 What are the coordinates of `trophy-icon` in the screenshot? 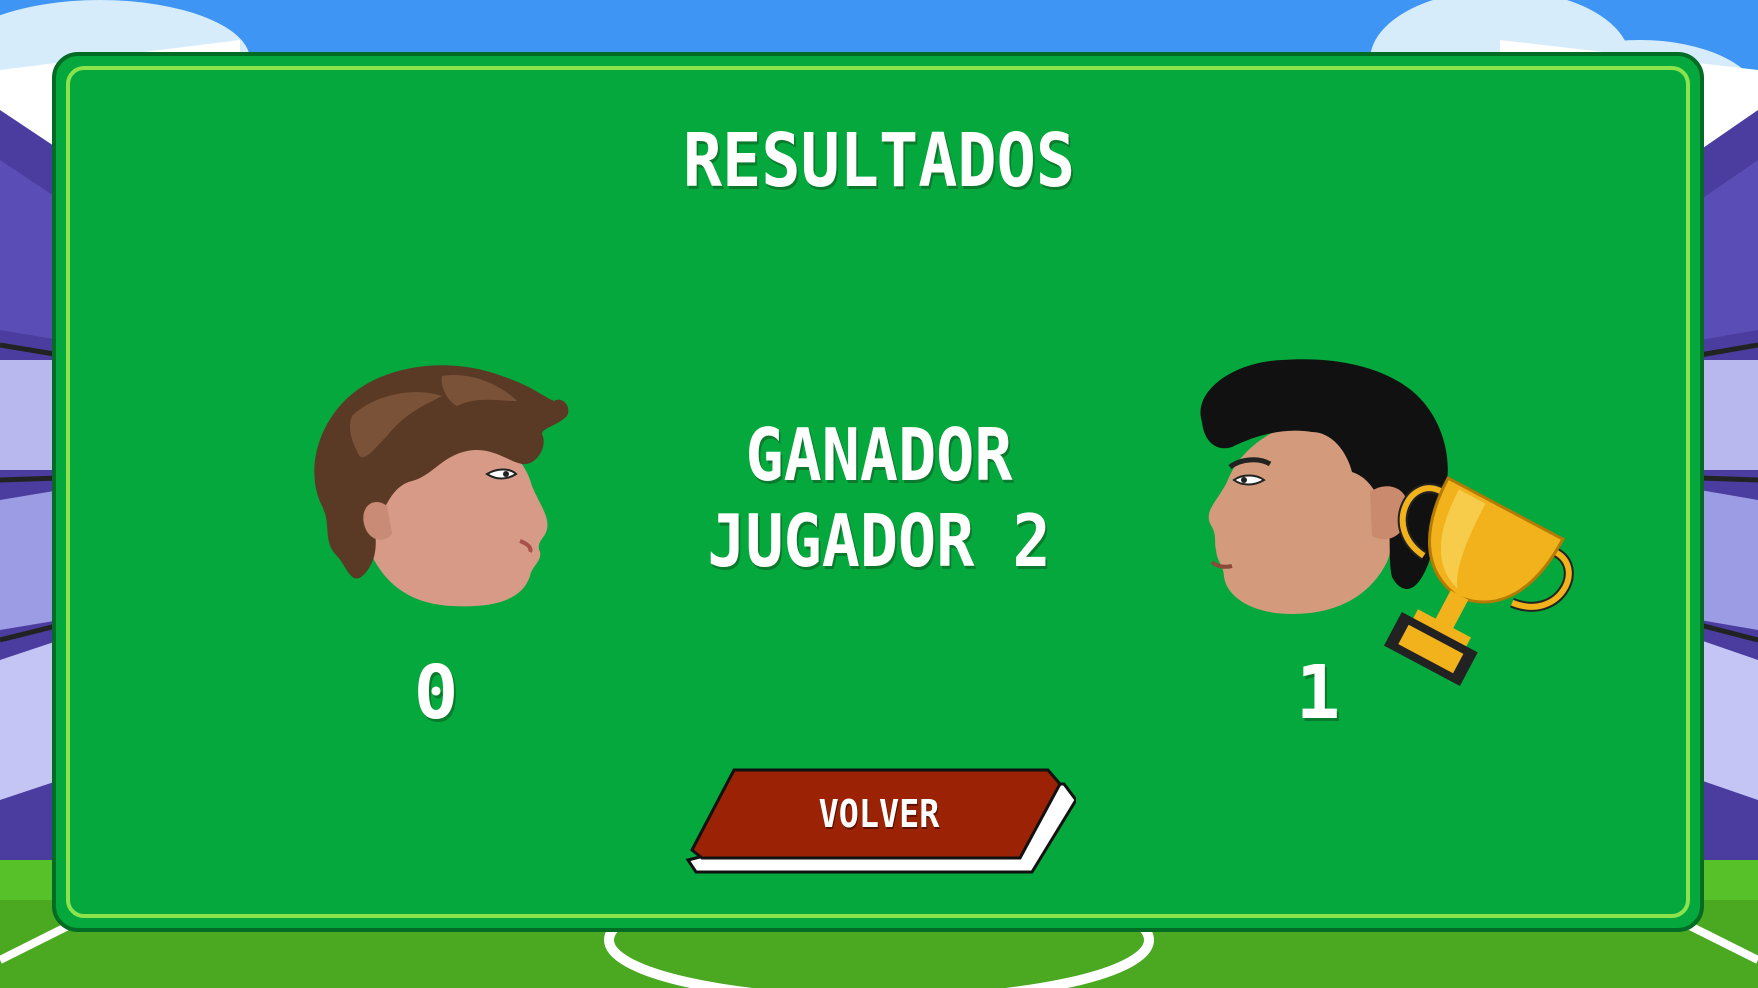 It's located at (1478, 581).